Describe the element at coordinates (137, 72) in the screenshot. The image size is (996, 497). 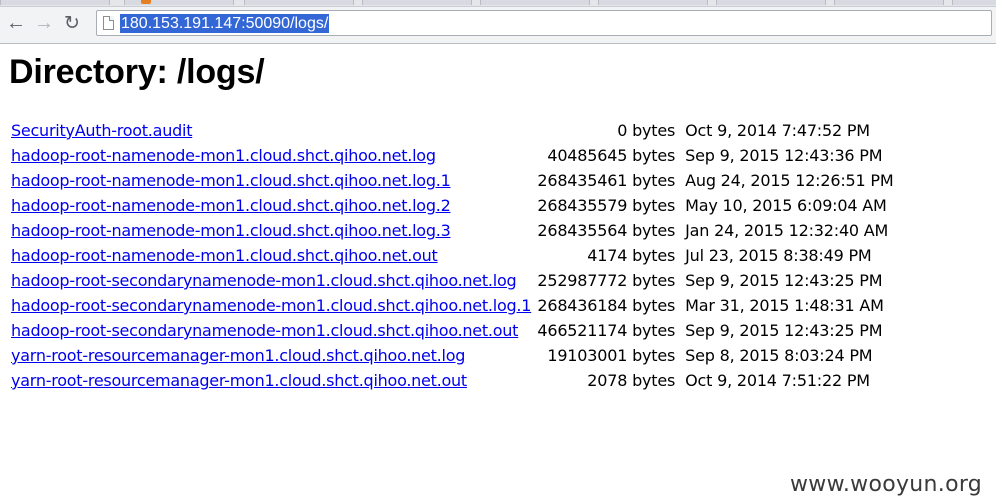
I see `page-title: Directory: /logs/` at that location.